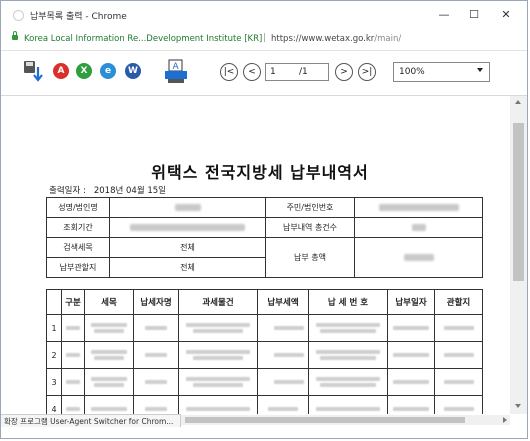  What do you see at coordinates (480, 70) in the screenshot?
I see `chevron-down-icon` at bounding box center [480, 70].